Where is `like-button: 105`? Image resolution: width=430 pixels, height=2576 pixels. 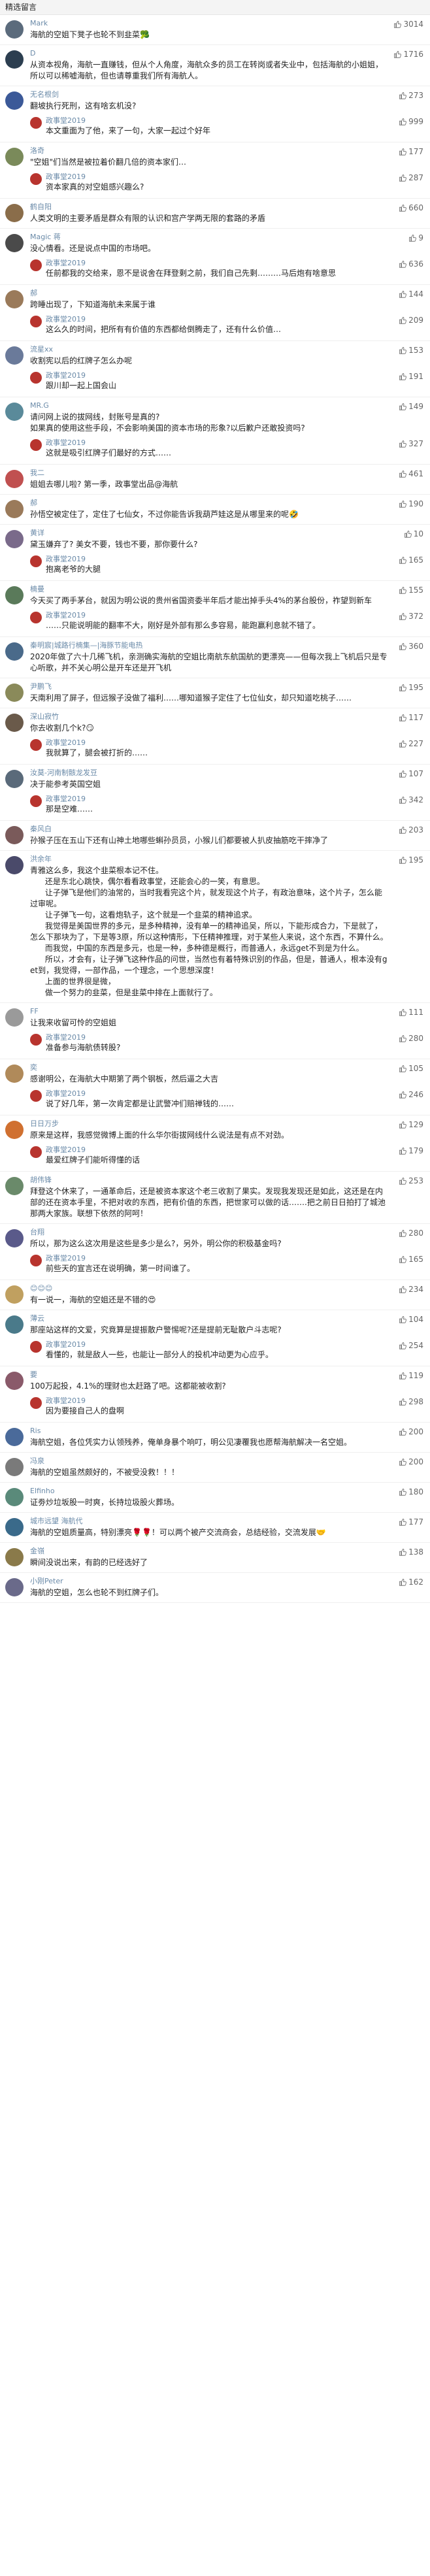
like-button: 105 is located at coordinates (411, 1068).